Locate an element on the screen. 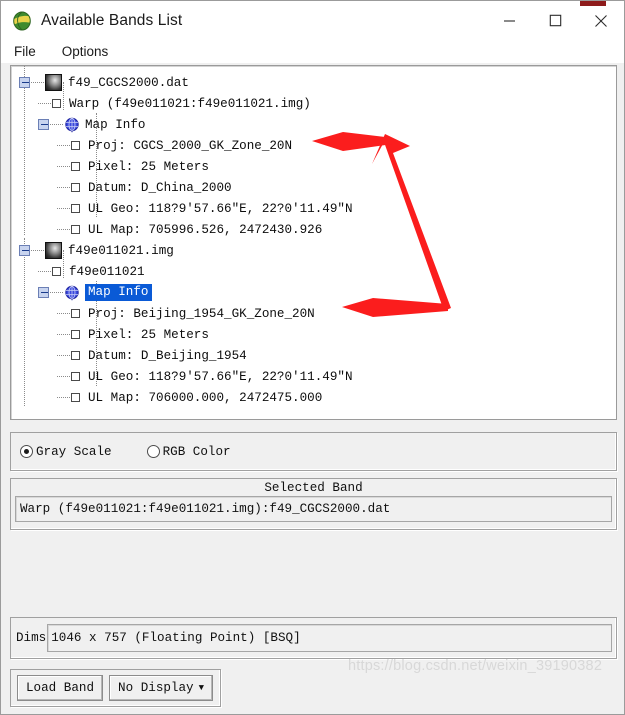 Image resolution: width=625 pixels, height=715 pixels. window-controls is located at coordinates (555, 20).